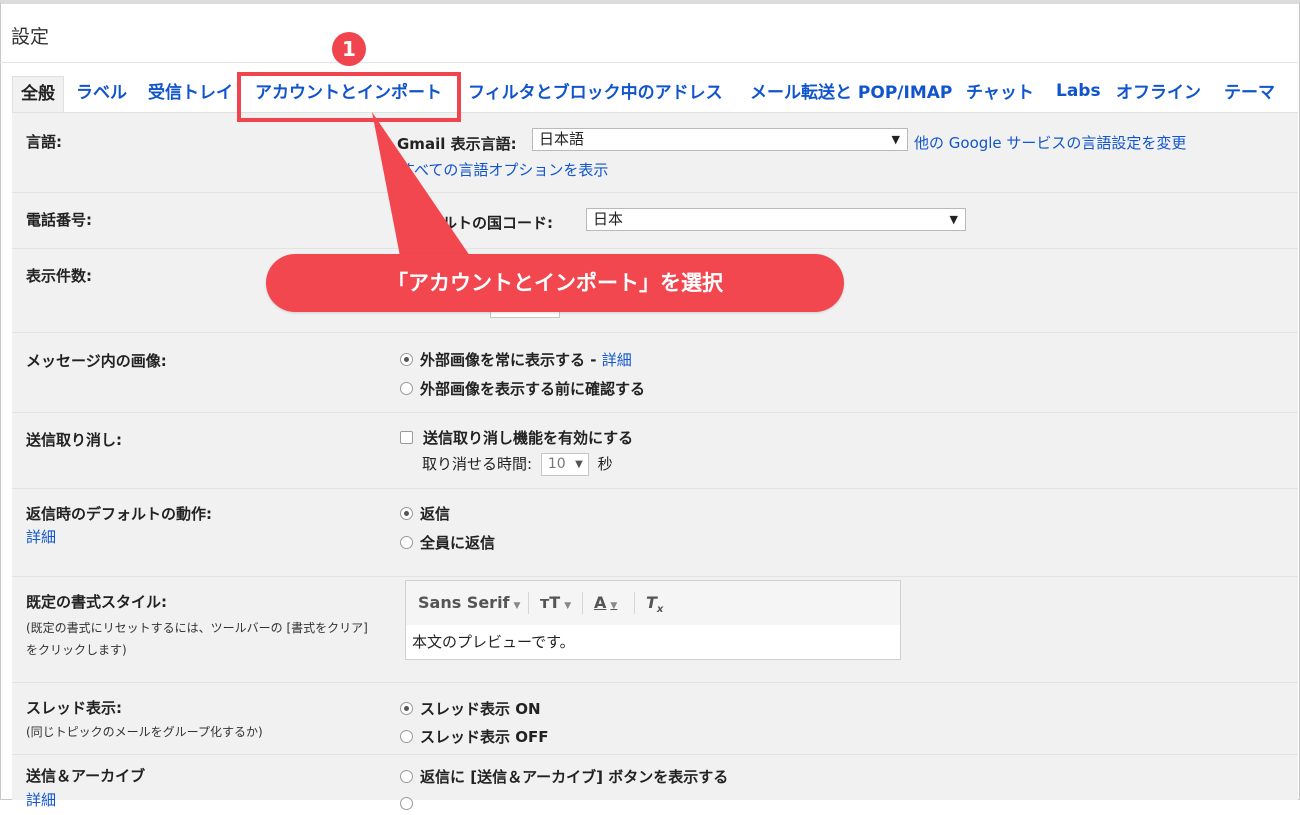 The height and width of the screenshot is (815, 1300). I want to click on editor-preview-text: 本文のプレビューです。, so click(493, 642).